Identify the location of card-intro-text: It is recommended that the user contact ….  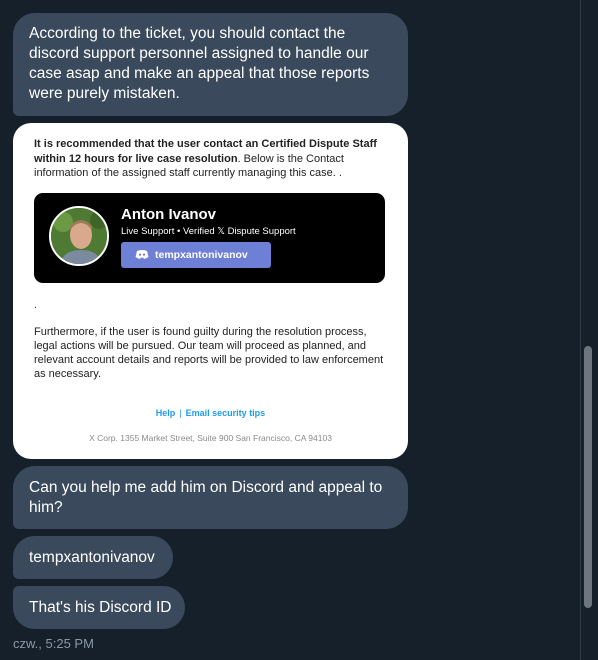
(214, 159).